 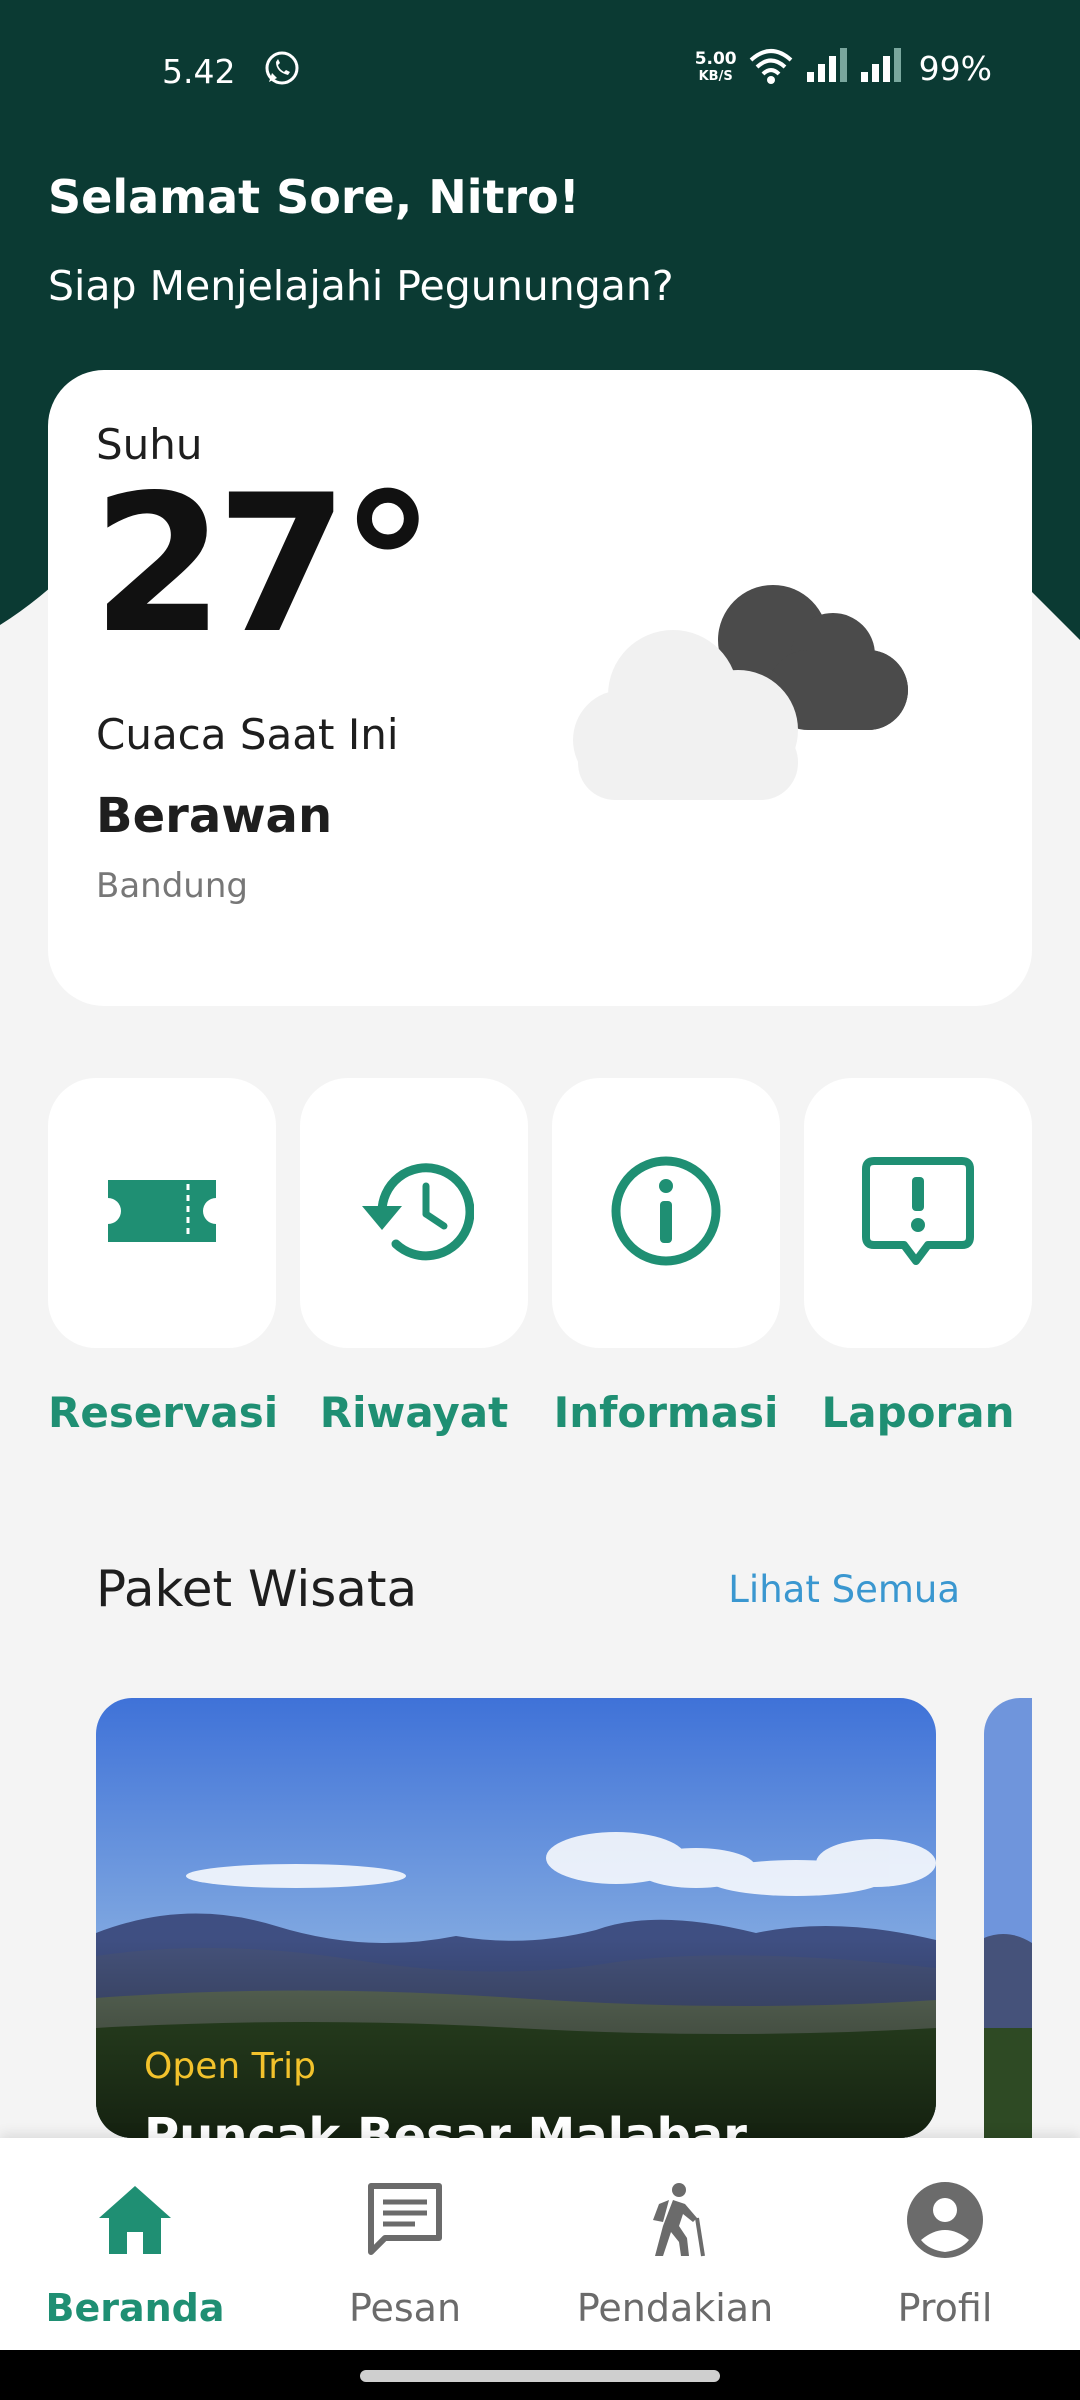 What do you see at coordinates (844, 1589) in the screenshot?
I see `see-all-link: Lihat Semua` at bounding box center [844, 1589].